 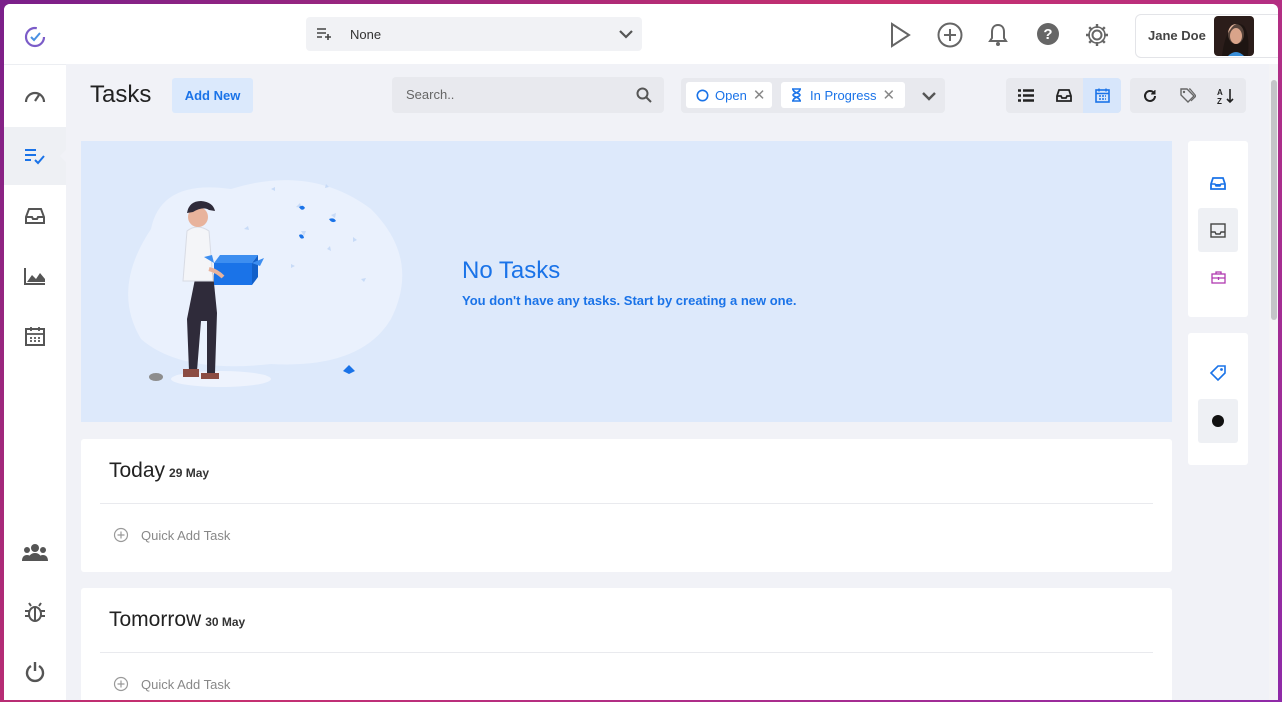 I want to click on day-name: Tomorrow, so click(x=155, y=619).